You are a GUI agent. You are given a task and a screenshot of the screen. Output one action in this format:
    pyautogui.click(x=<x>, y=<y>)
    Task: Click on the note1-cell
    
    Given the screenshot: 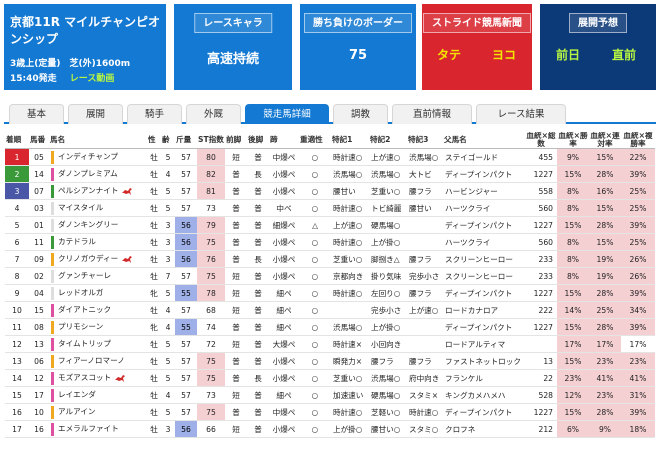 What is the action you would take?
    pyautogui.click(x=350, y=310)
    